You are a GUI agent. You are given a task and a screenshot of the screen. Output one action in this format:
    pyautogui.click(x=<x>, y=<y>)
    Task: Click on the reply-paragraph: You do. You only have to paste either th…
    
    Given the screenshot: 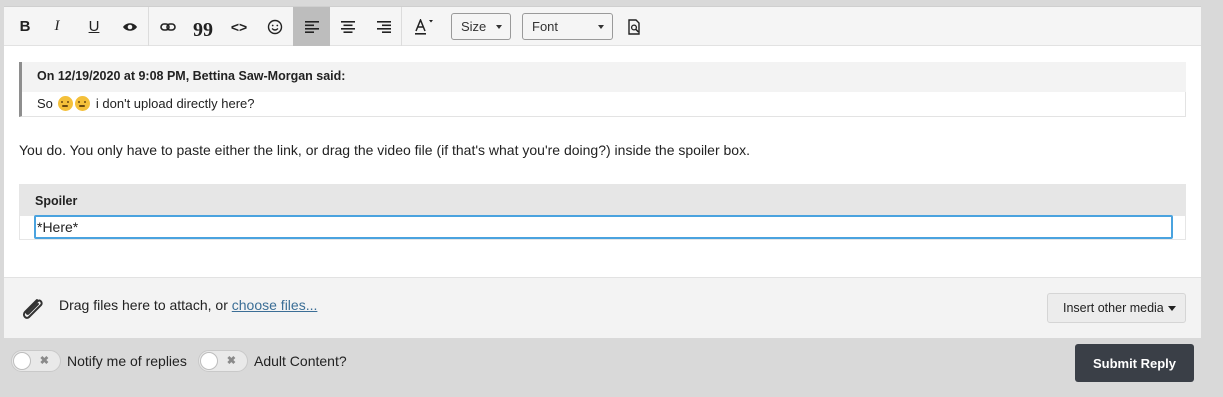 What is the action you would take?
    pyautogui.click(x=384, y=150)
    